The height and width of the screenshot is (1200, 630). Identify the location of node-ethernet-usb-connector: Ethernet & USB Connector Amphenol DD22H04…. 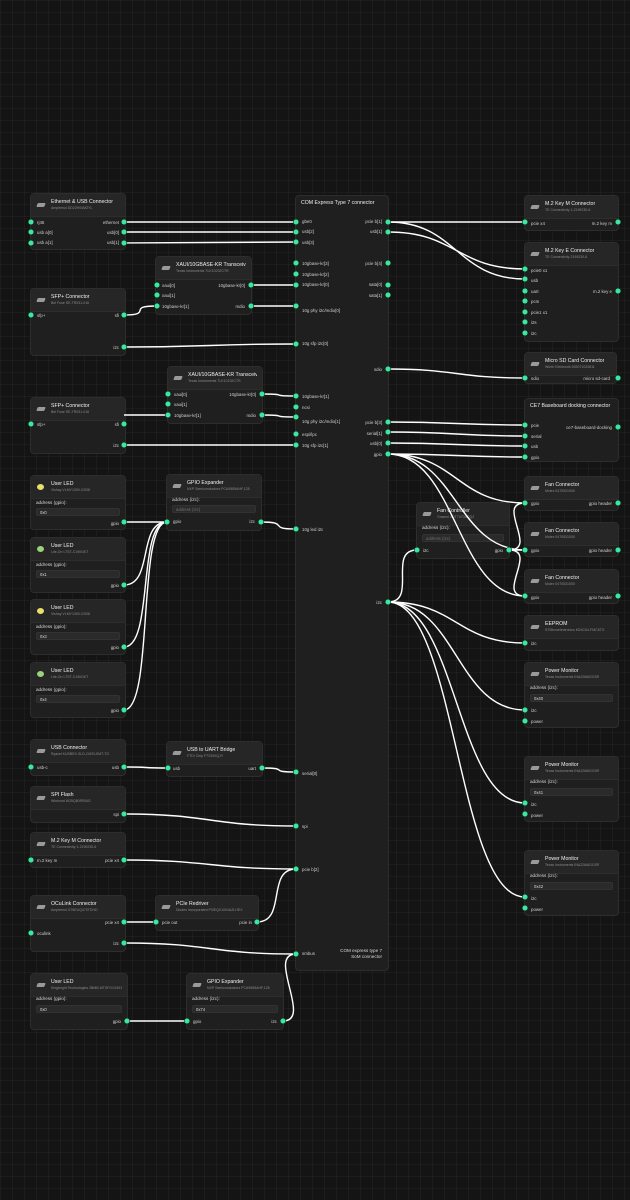
(78, 221).